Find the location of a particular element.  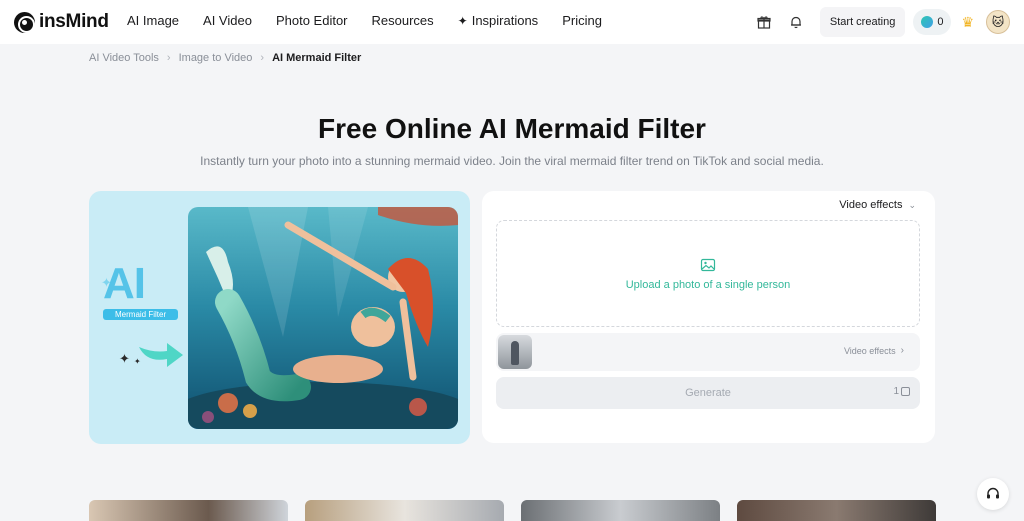

mermaid-filter-tag: Mermaid Filter is located at coordinates (141, 314).